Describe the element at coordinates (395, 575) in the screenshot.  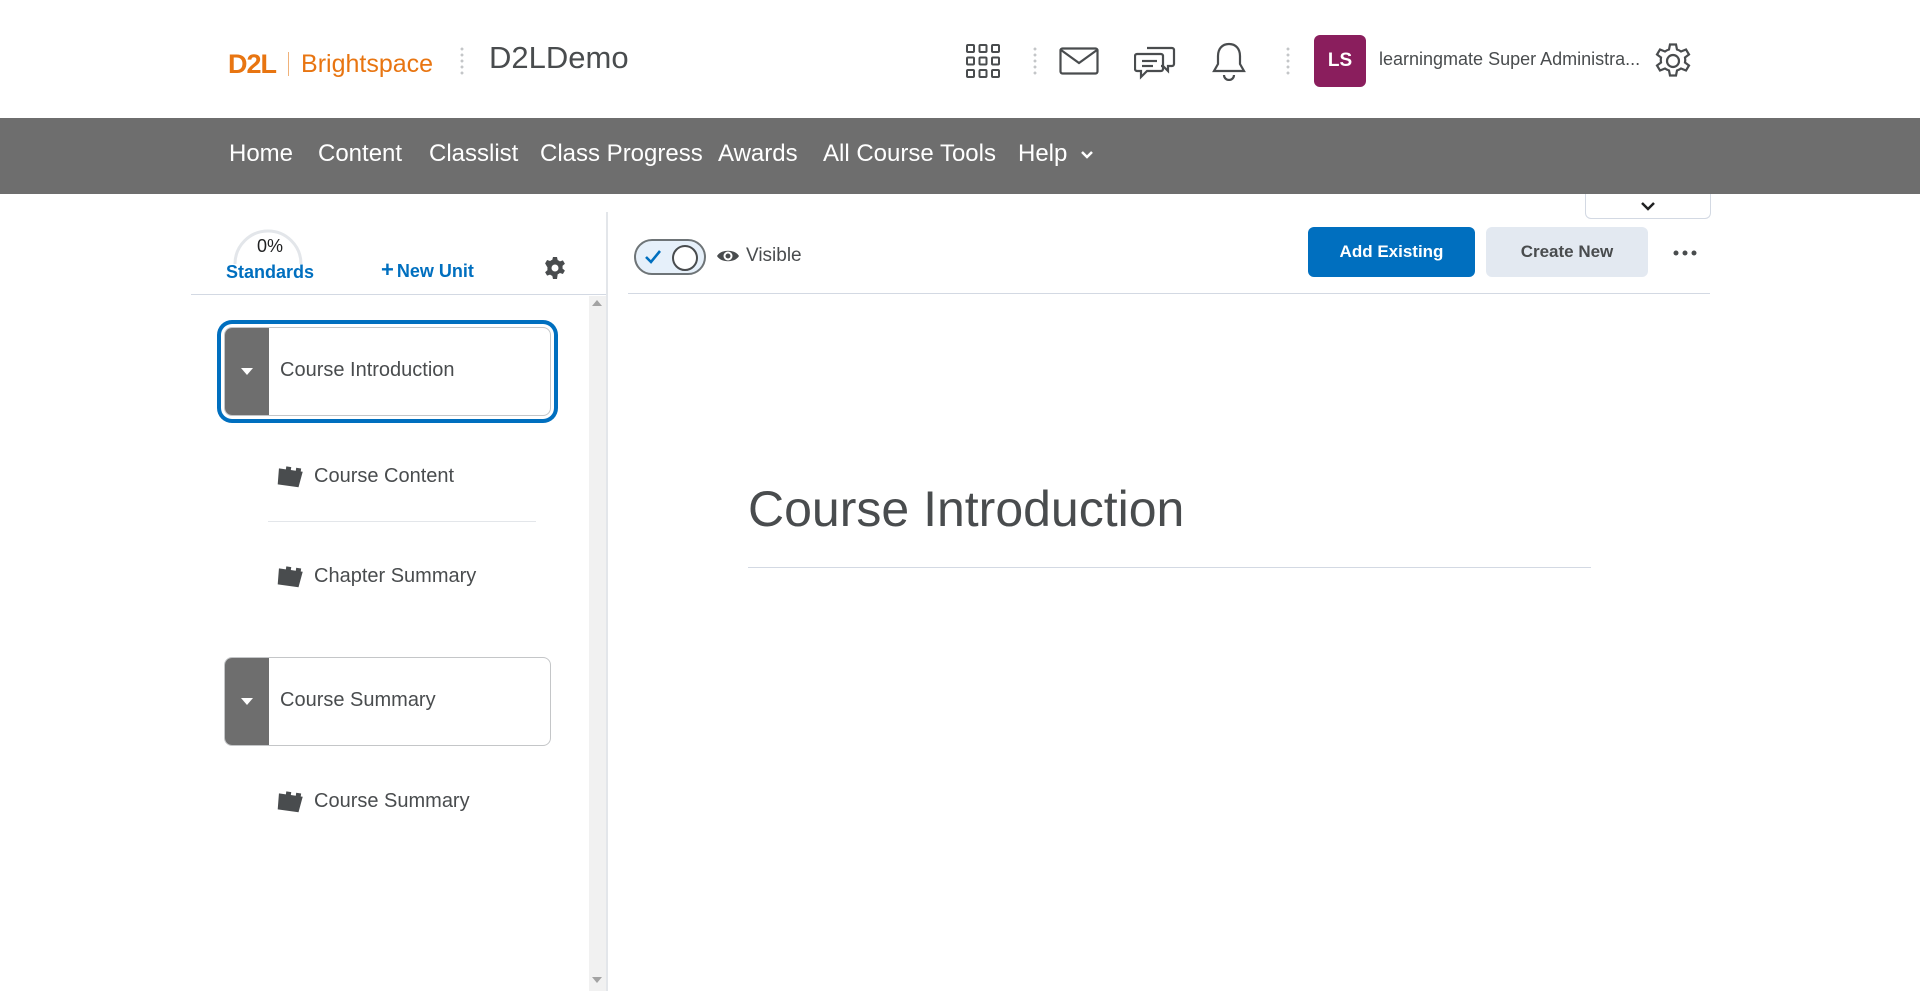
I see `lesson-title: Chapter Summary` at that location.